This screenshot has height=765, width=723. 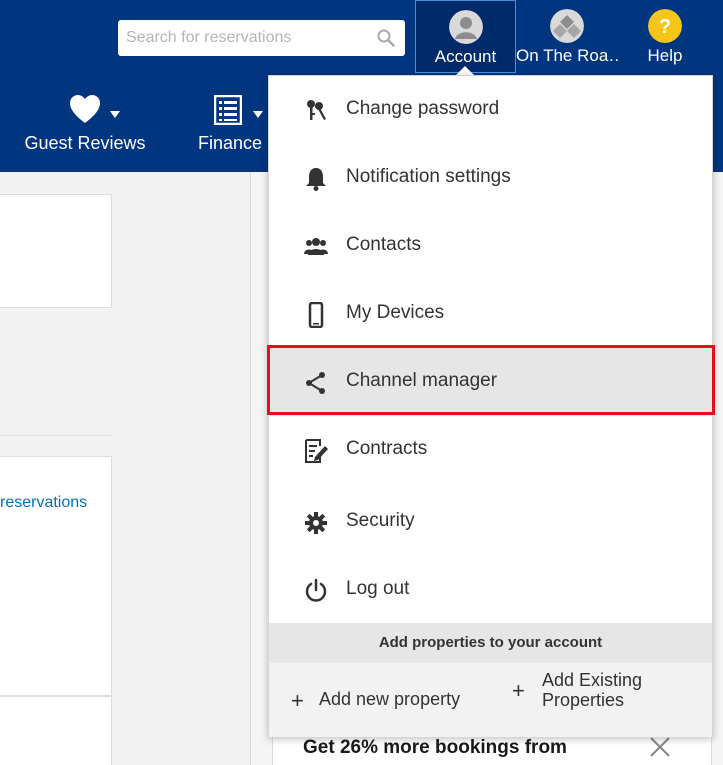 I want to click on search-icon, so click(x=386, y=38).